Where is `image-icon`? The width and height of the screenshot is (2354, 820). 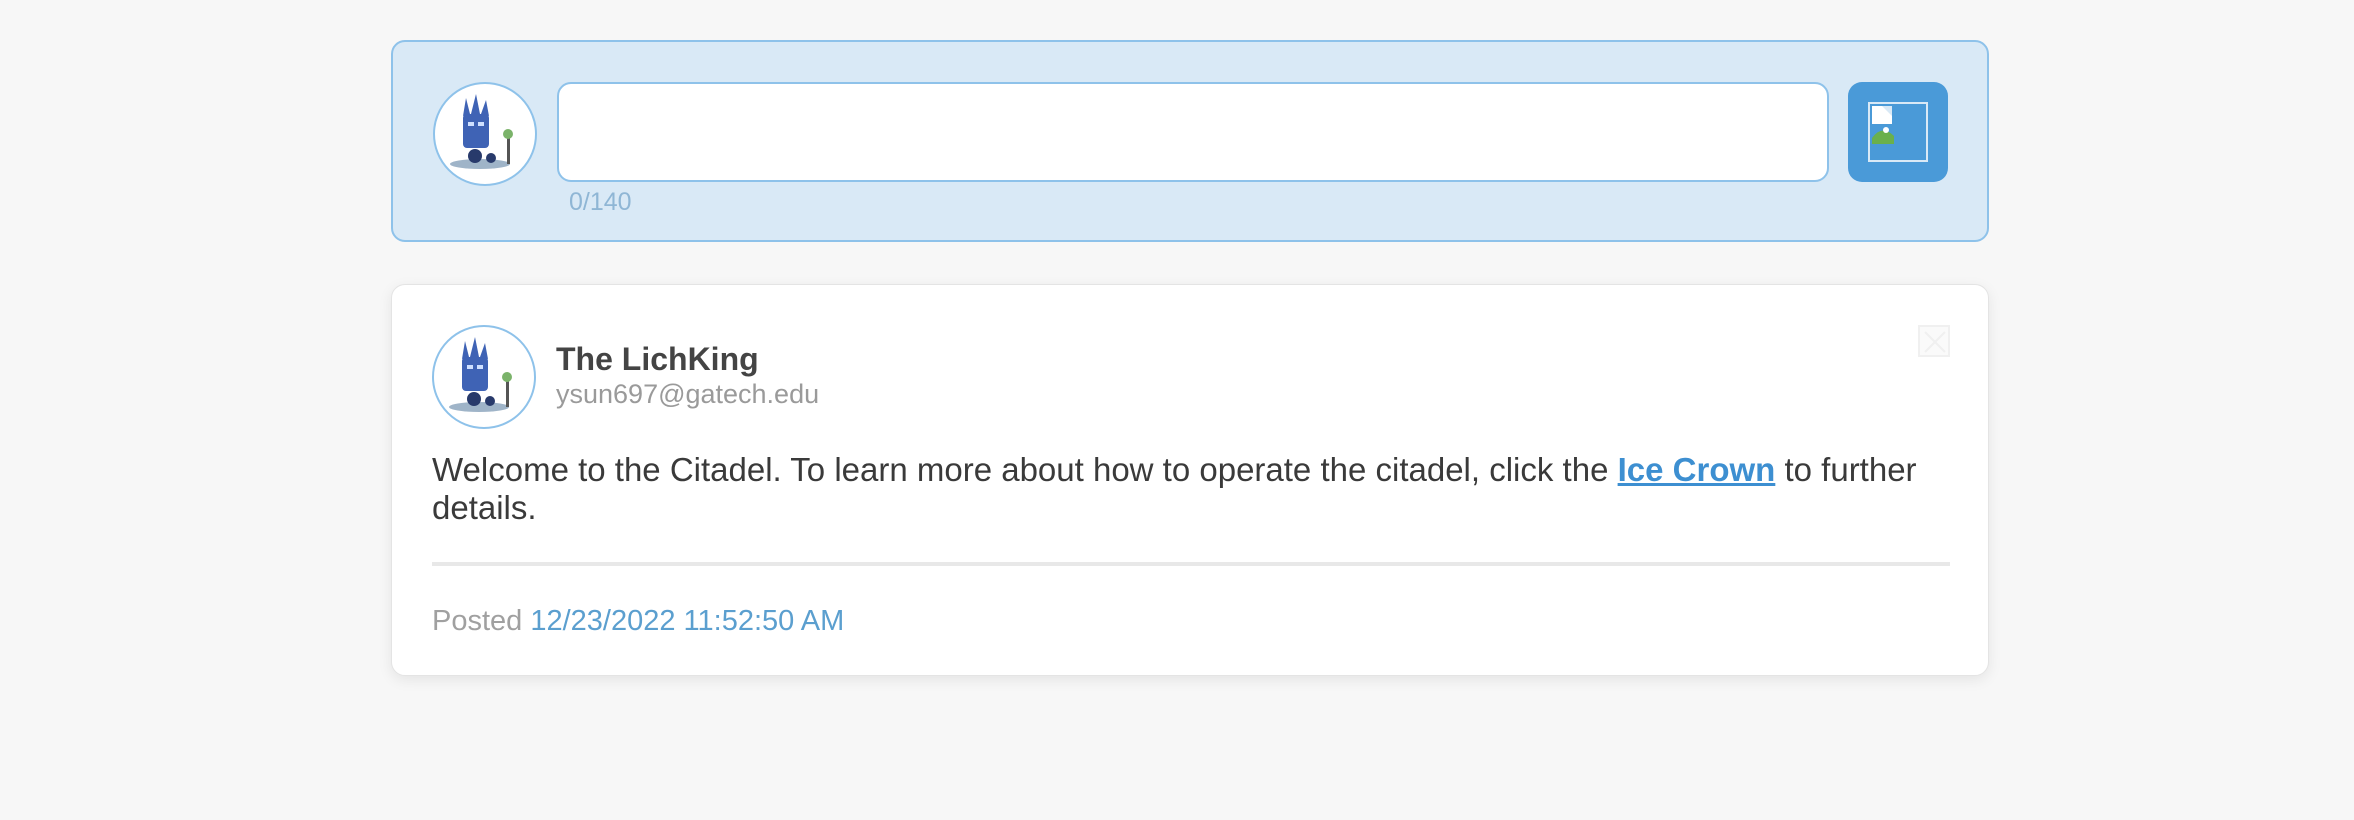 image-icon is located at coordinates (1898, 132).